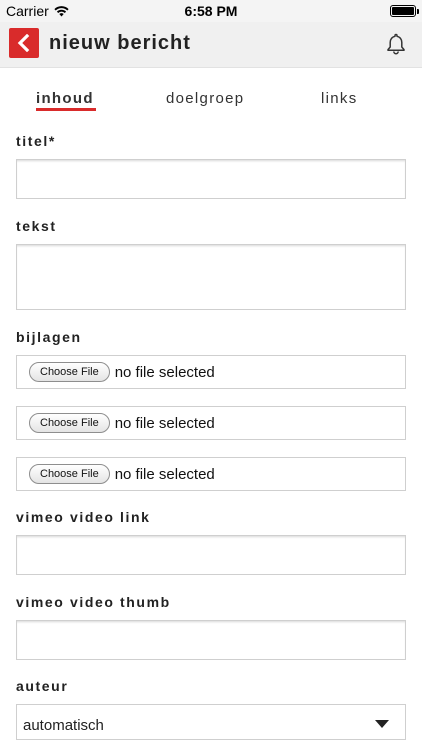 Image resolution: width=422 pixels, height=750 pixels. What do you see at coordinates (211, 277) in the screenshot?
I see `tekst-textarea` at bounding box center [211, 277].